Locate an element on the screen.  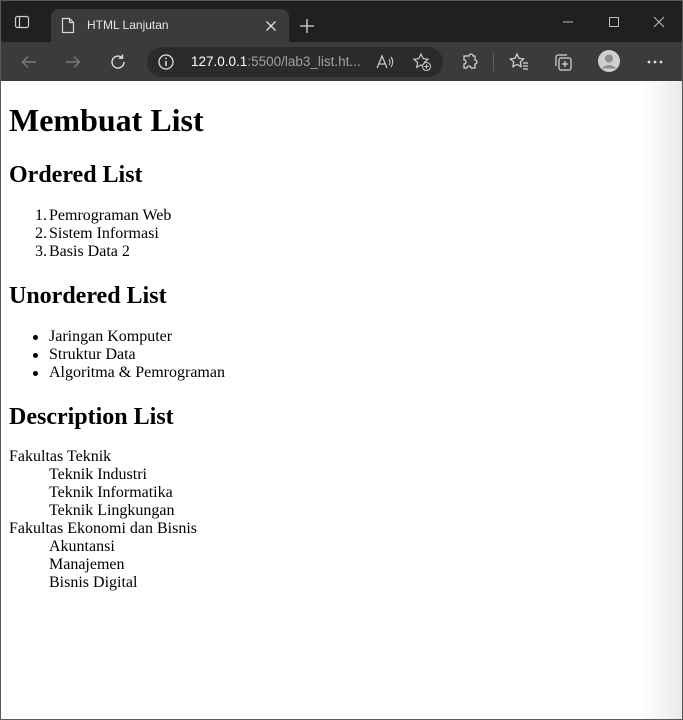
list-item-label: Sistem Informasi is located at coordinates (104, 233).